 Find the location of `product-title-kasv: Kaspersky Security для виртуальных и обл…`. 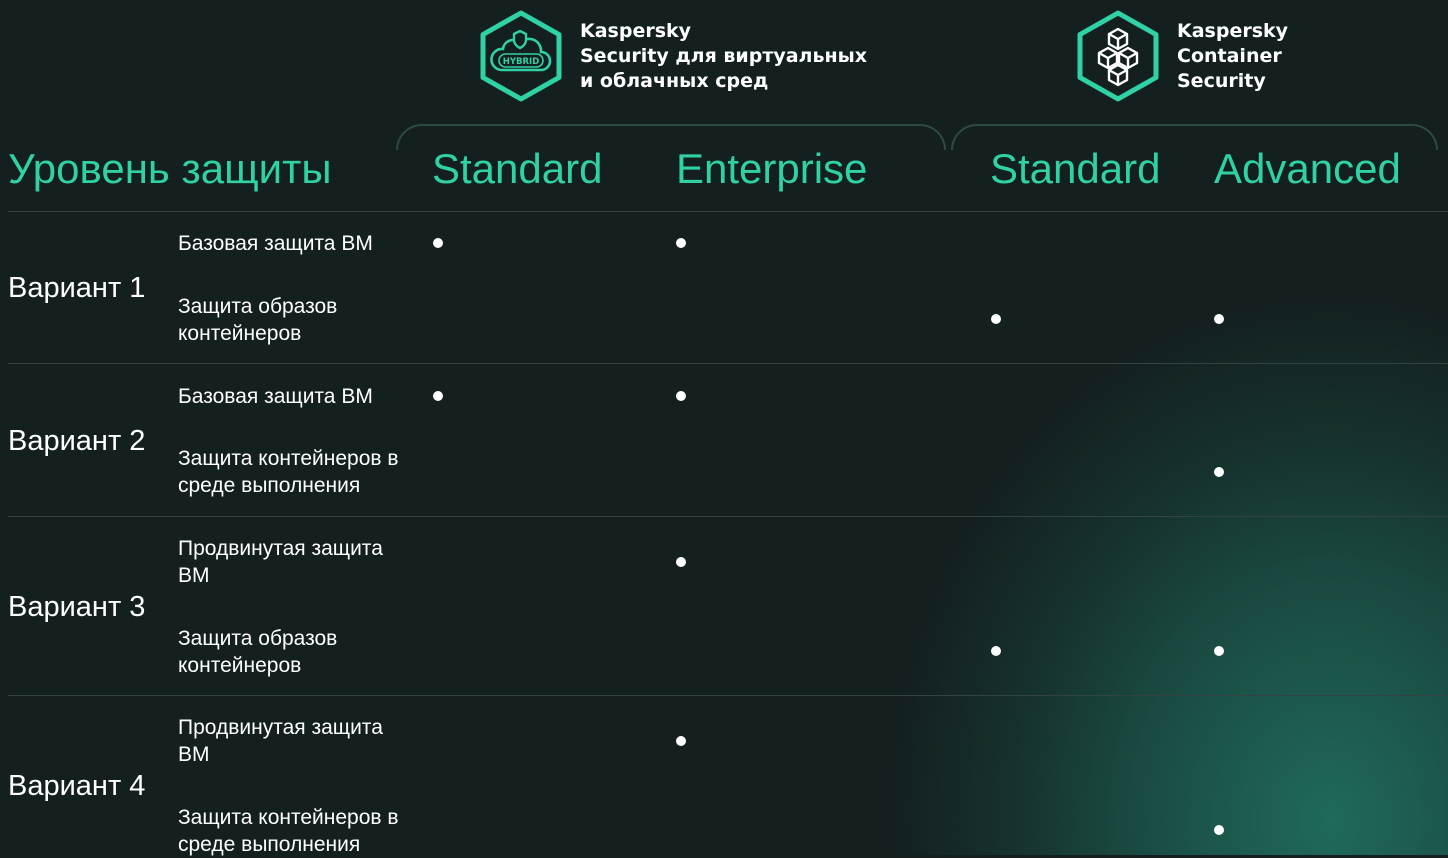

product-title-kasv: Kaspersky Security для виртуальных и обл… is located at coordinates (723, 56).